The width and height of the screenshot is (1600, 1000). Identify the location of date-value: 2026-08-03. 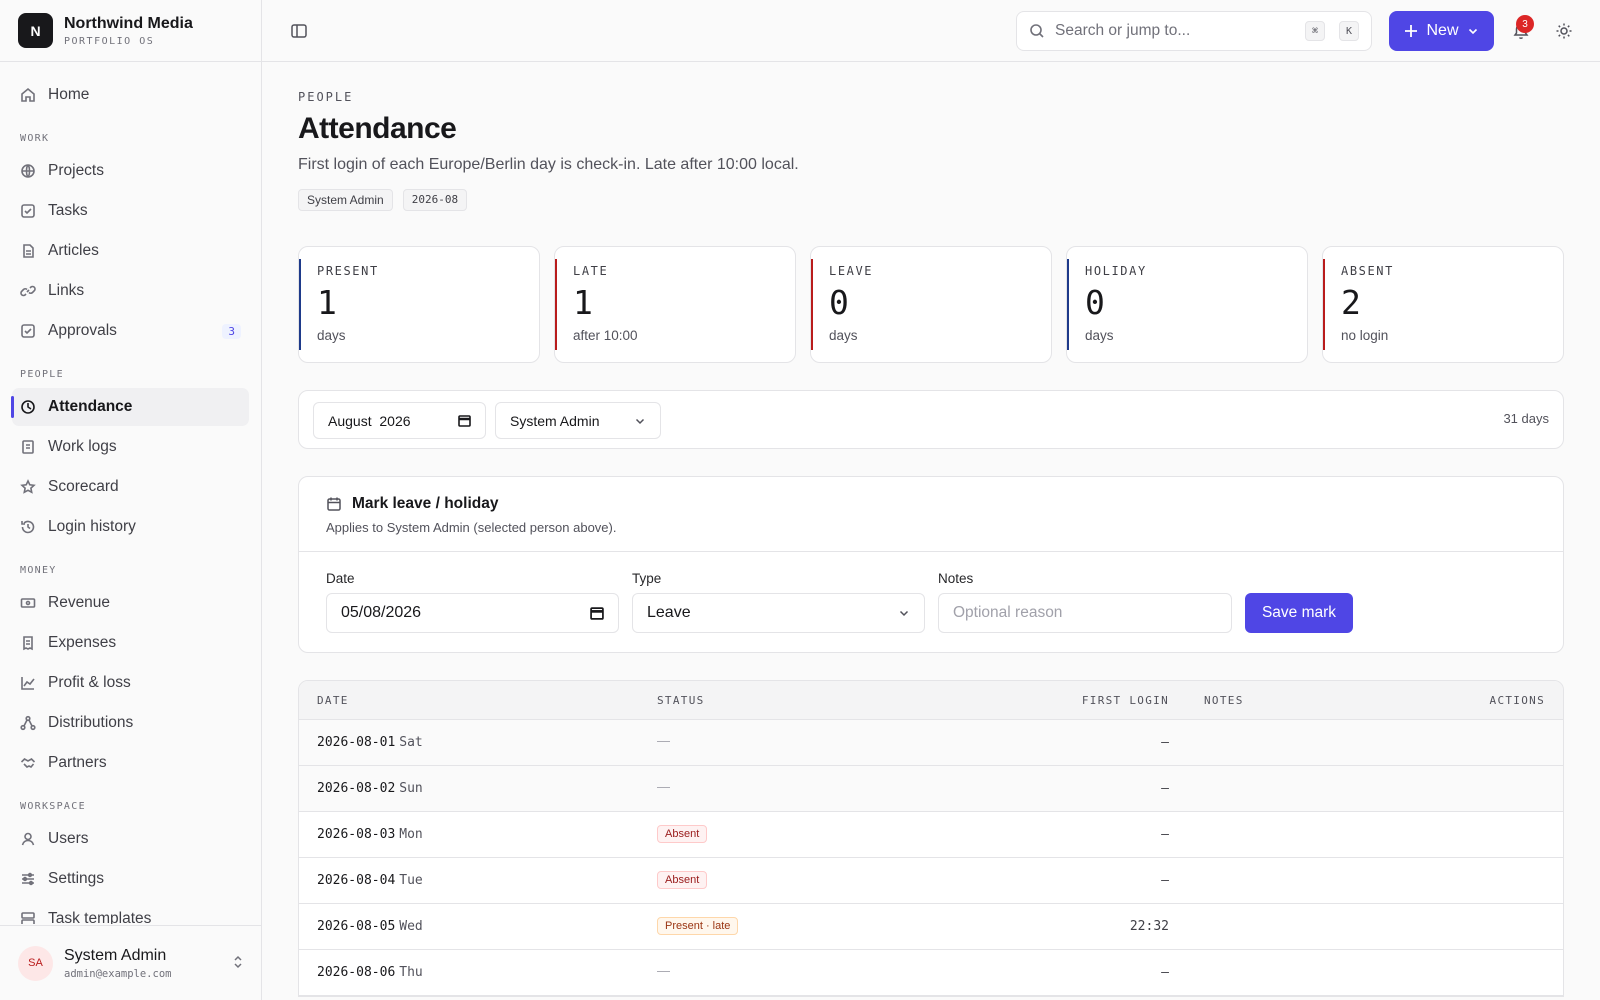
(356, 834).